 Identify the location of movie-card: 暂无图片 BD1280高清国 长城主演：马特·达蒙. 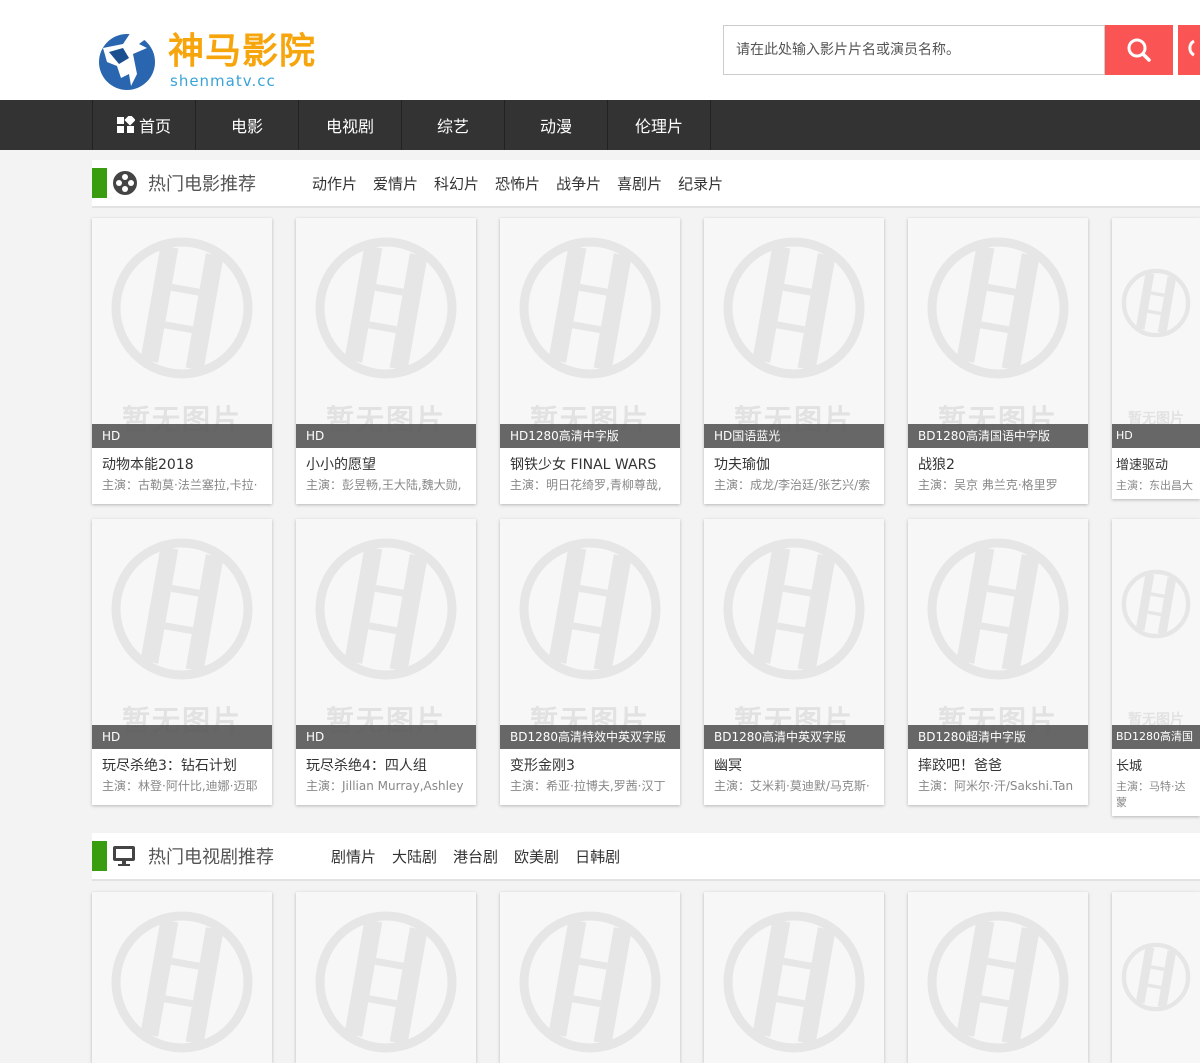
(1156, 667).